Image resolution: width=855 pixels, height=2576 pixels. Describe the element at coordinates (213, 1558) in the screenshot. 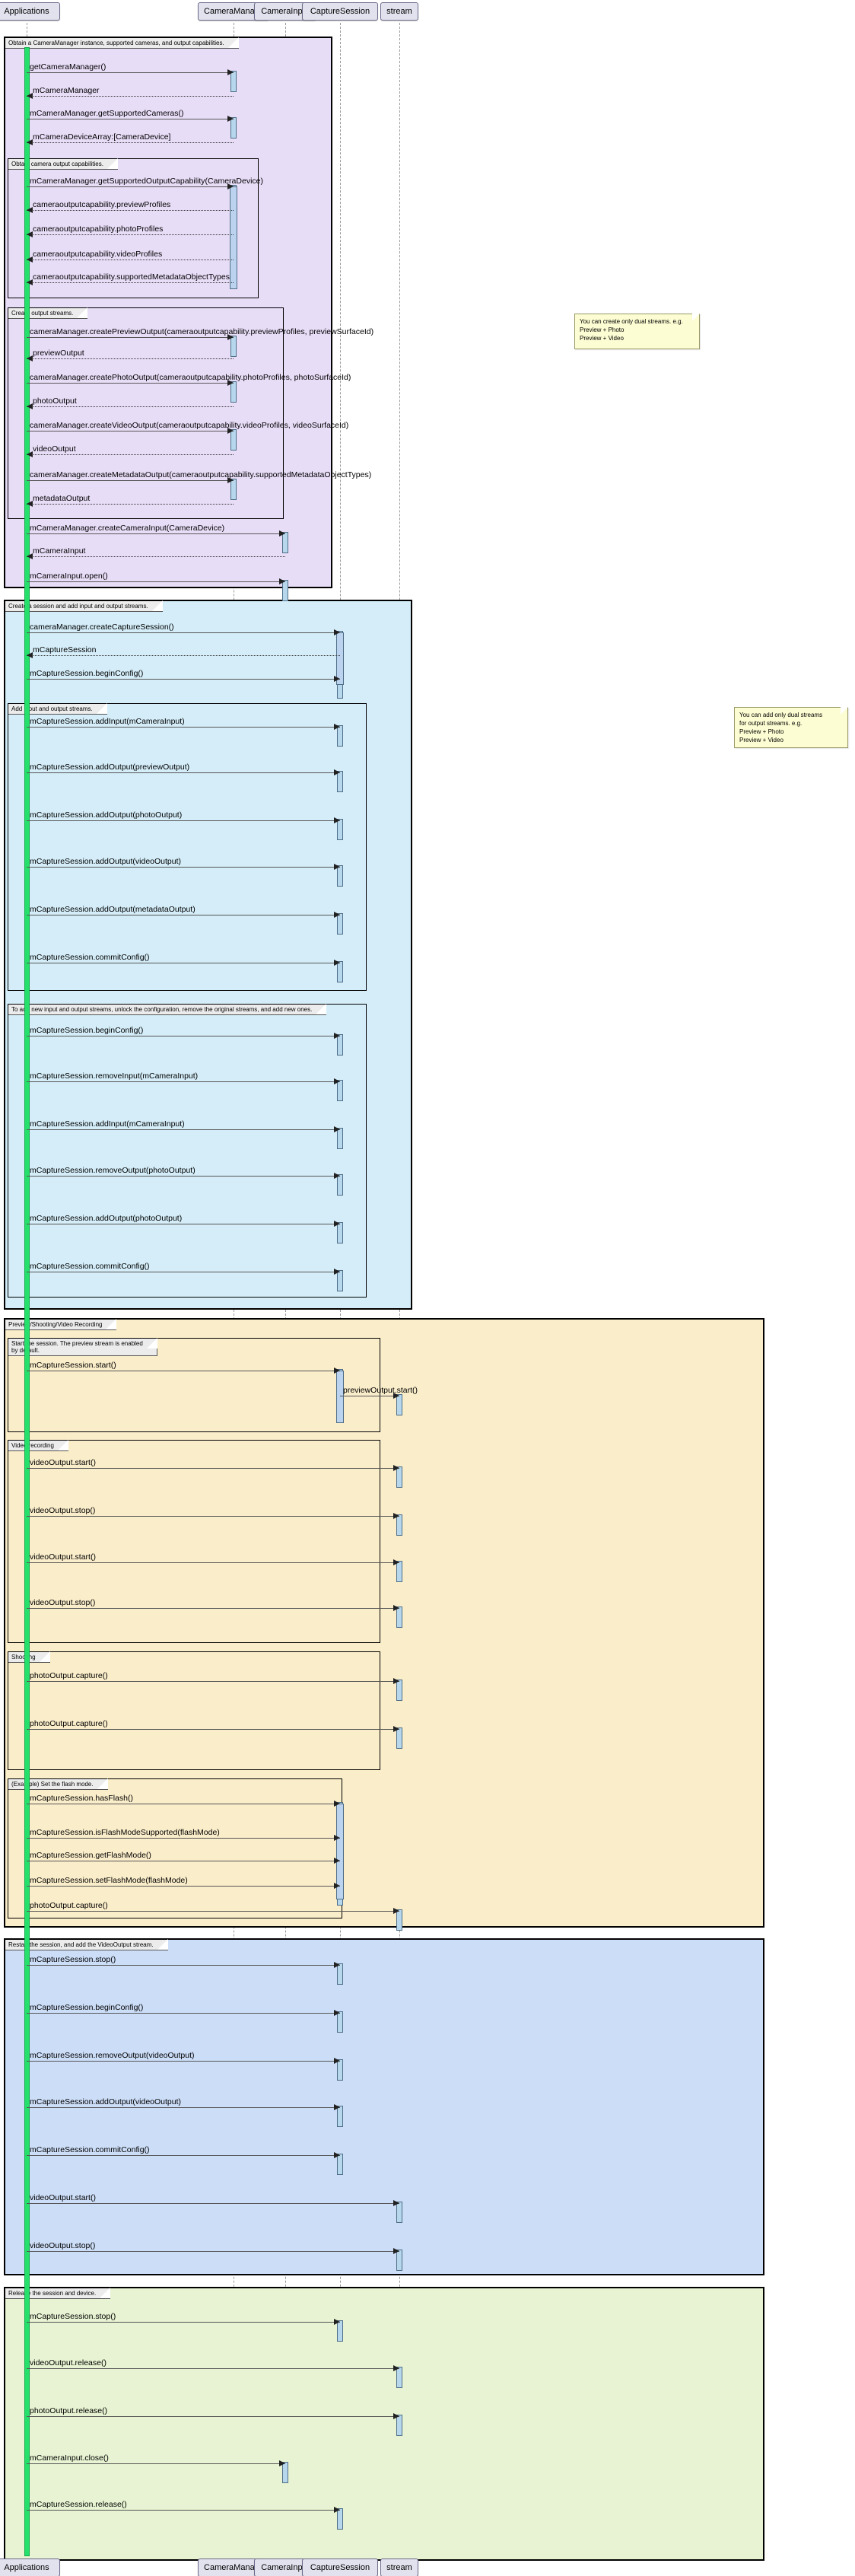

I see `message-m40: videoOutput.start()` at that location.